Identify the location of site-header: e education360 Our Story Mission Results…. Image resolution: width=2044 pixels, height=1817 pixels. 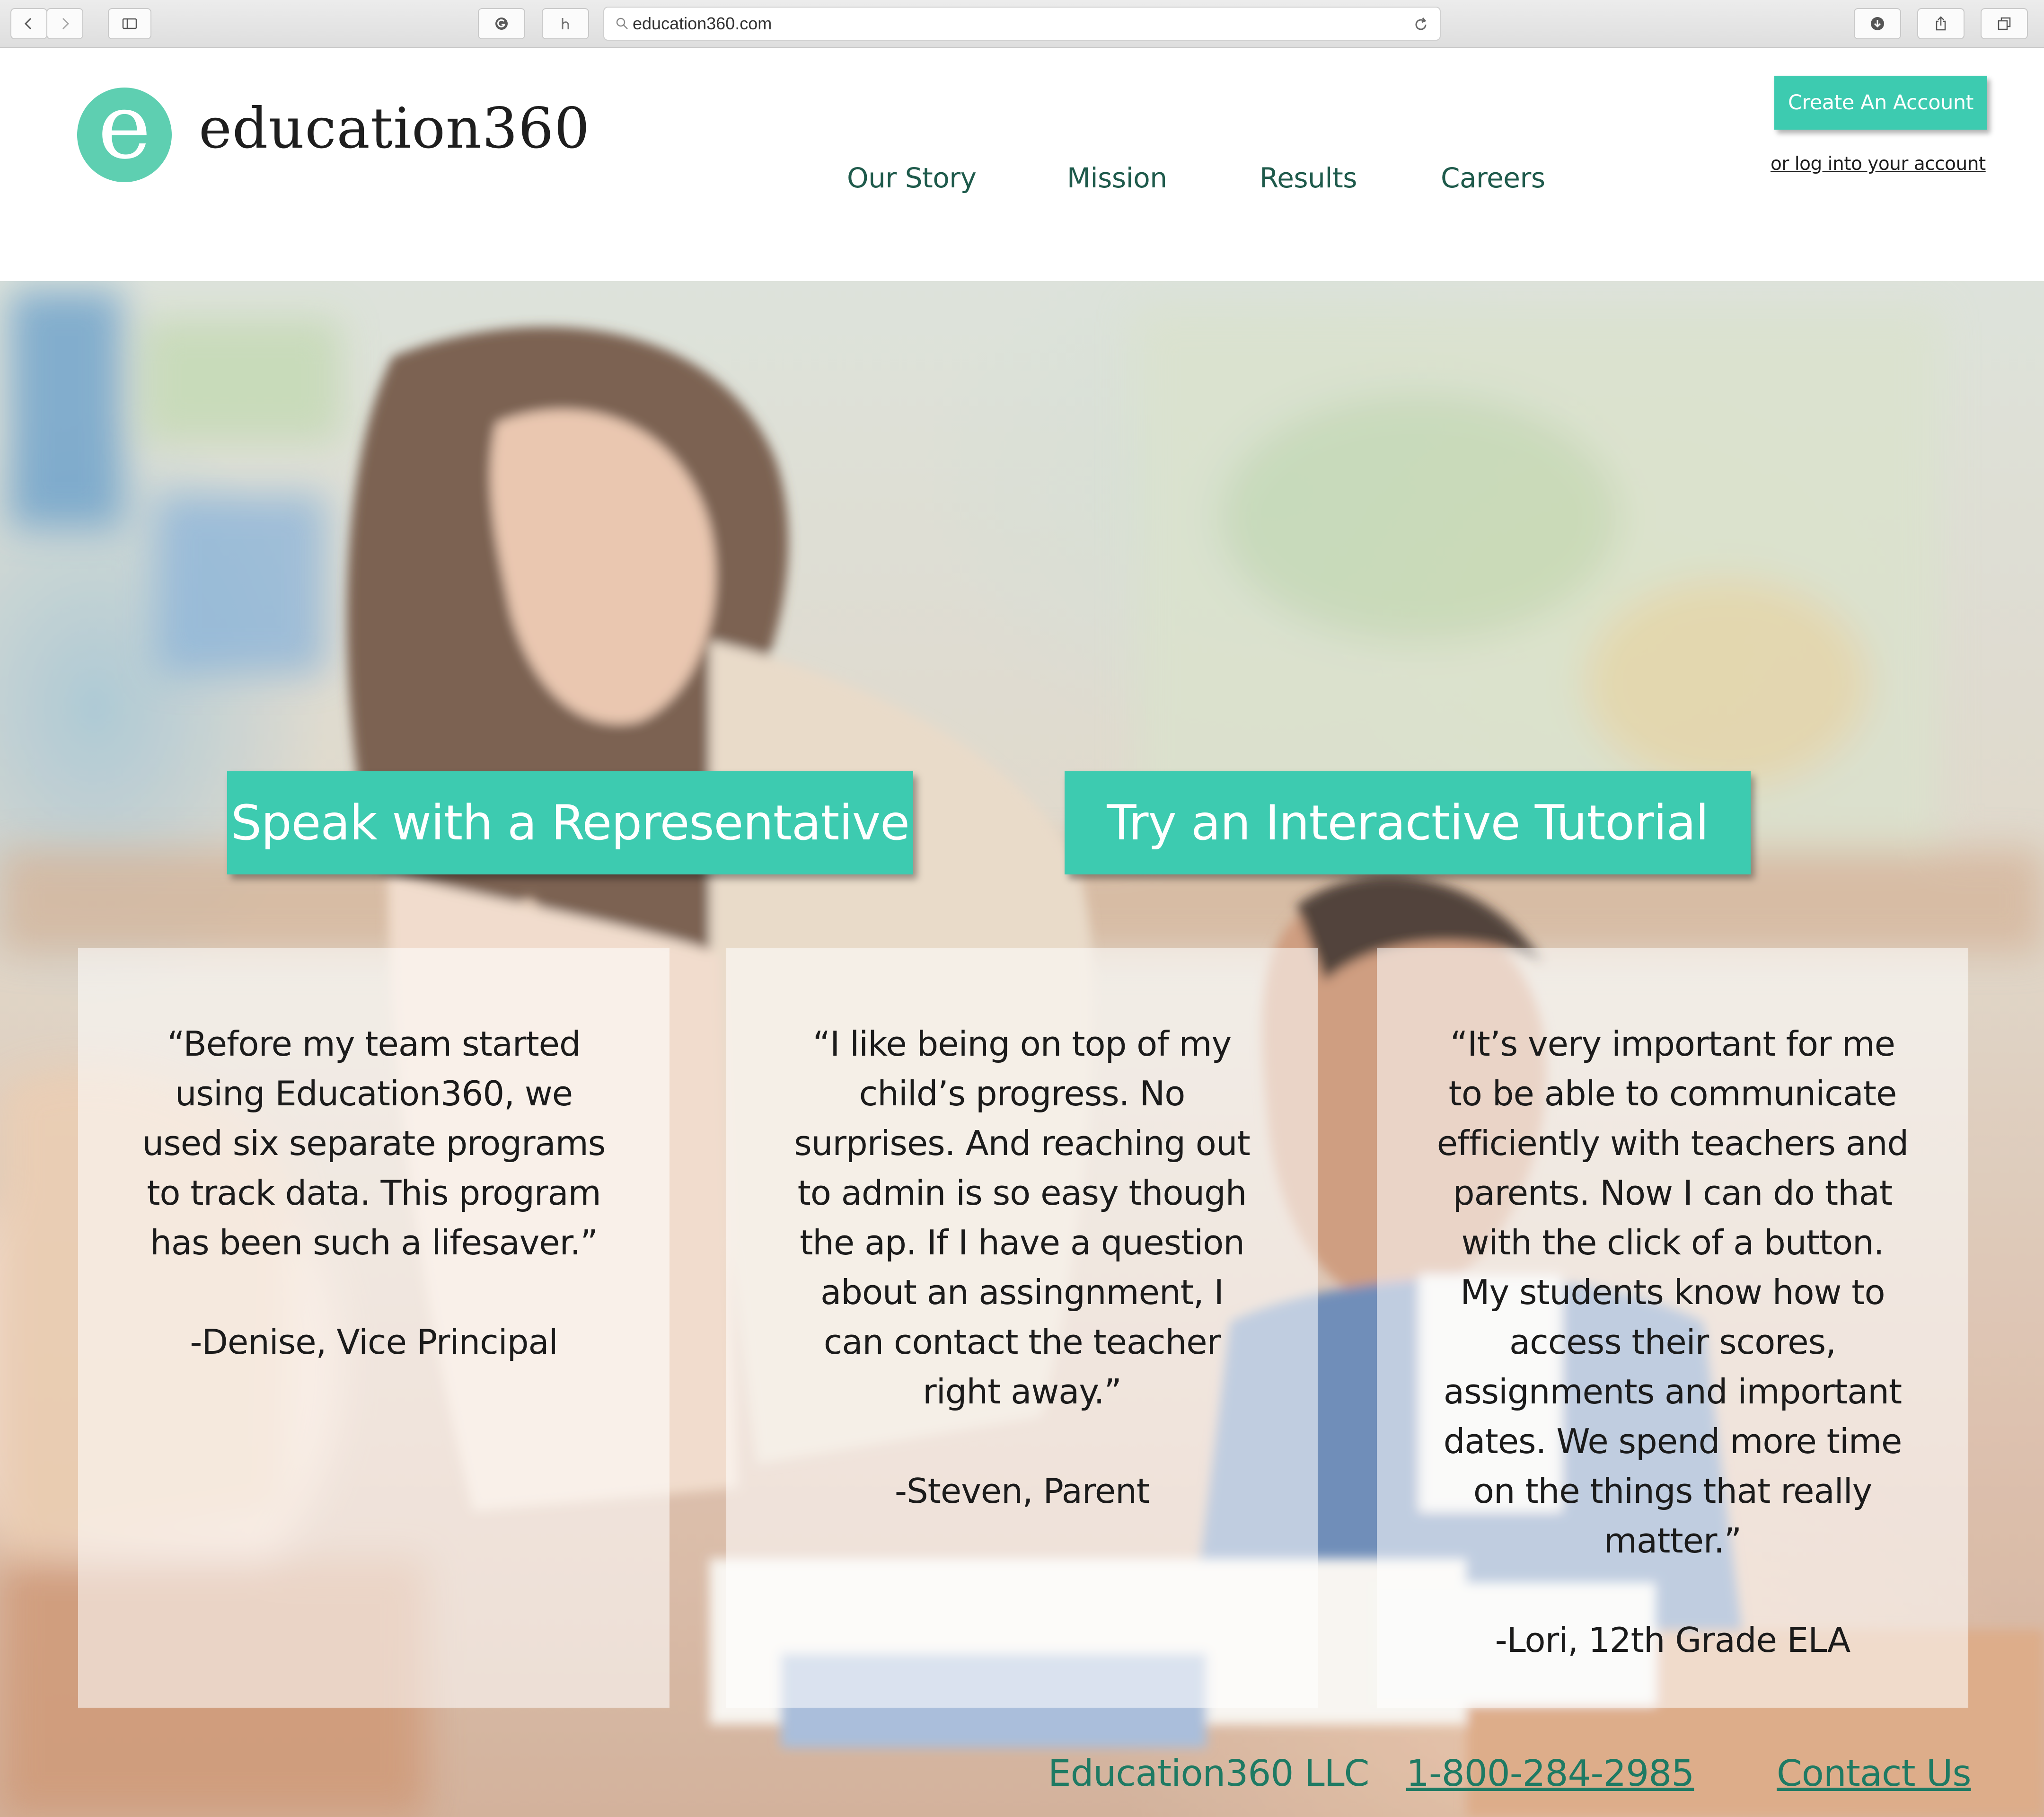
(1022, 164).